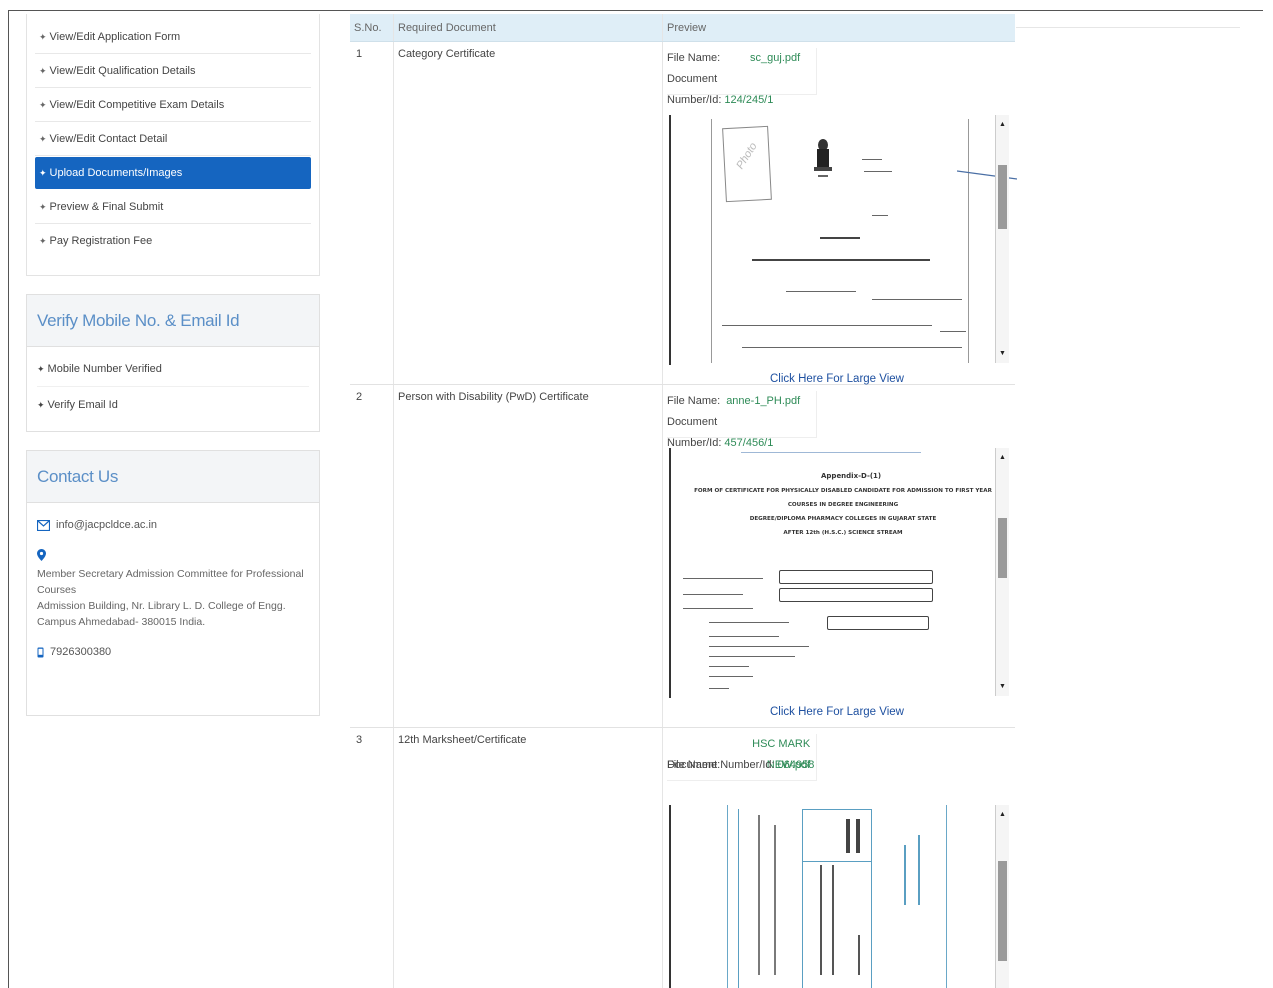  What do you see at coordinates (173, 207) in the screenshot?
I see `menu-item-preview-final-submit: ✦ Preview & Final Submit` at bounding box center [173, 207].